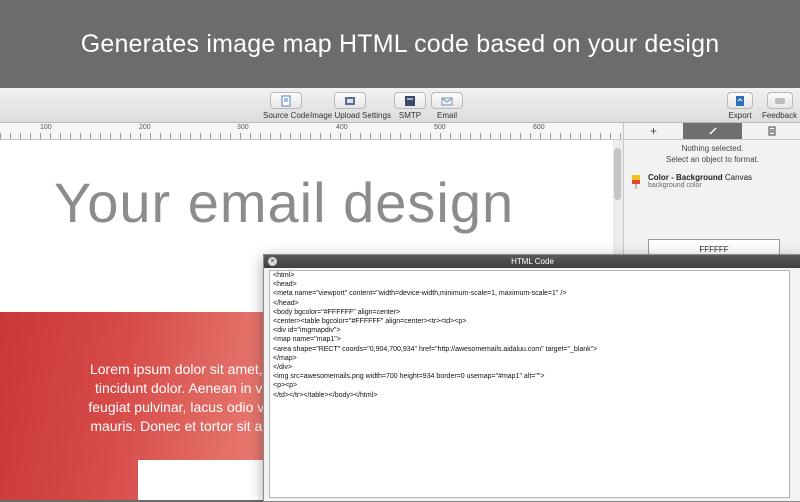 Image resolution: width=800 pixels, height=502 pixels. I want to click on code-line: <head>, so click(285, 285).